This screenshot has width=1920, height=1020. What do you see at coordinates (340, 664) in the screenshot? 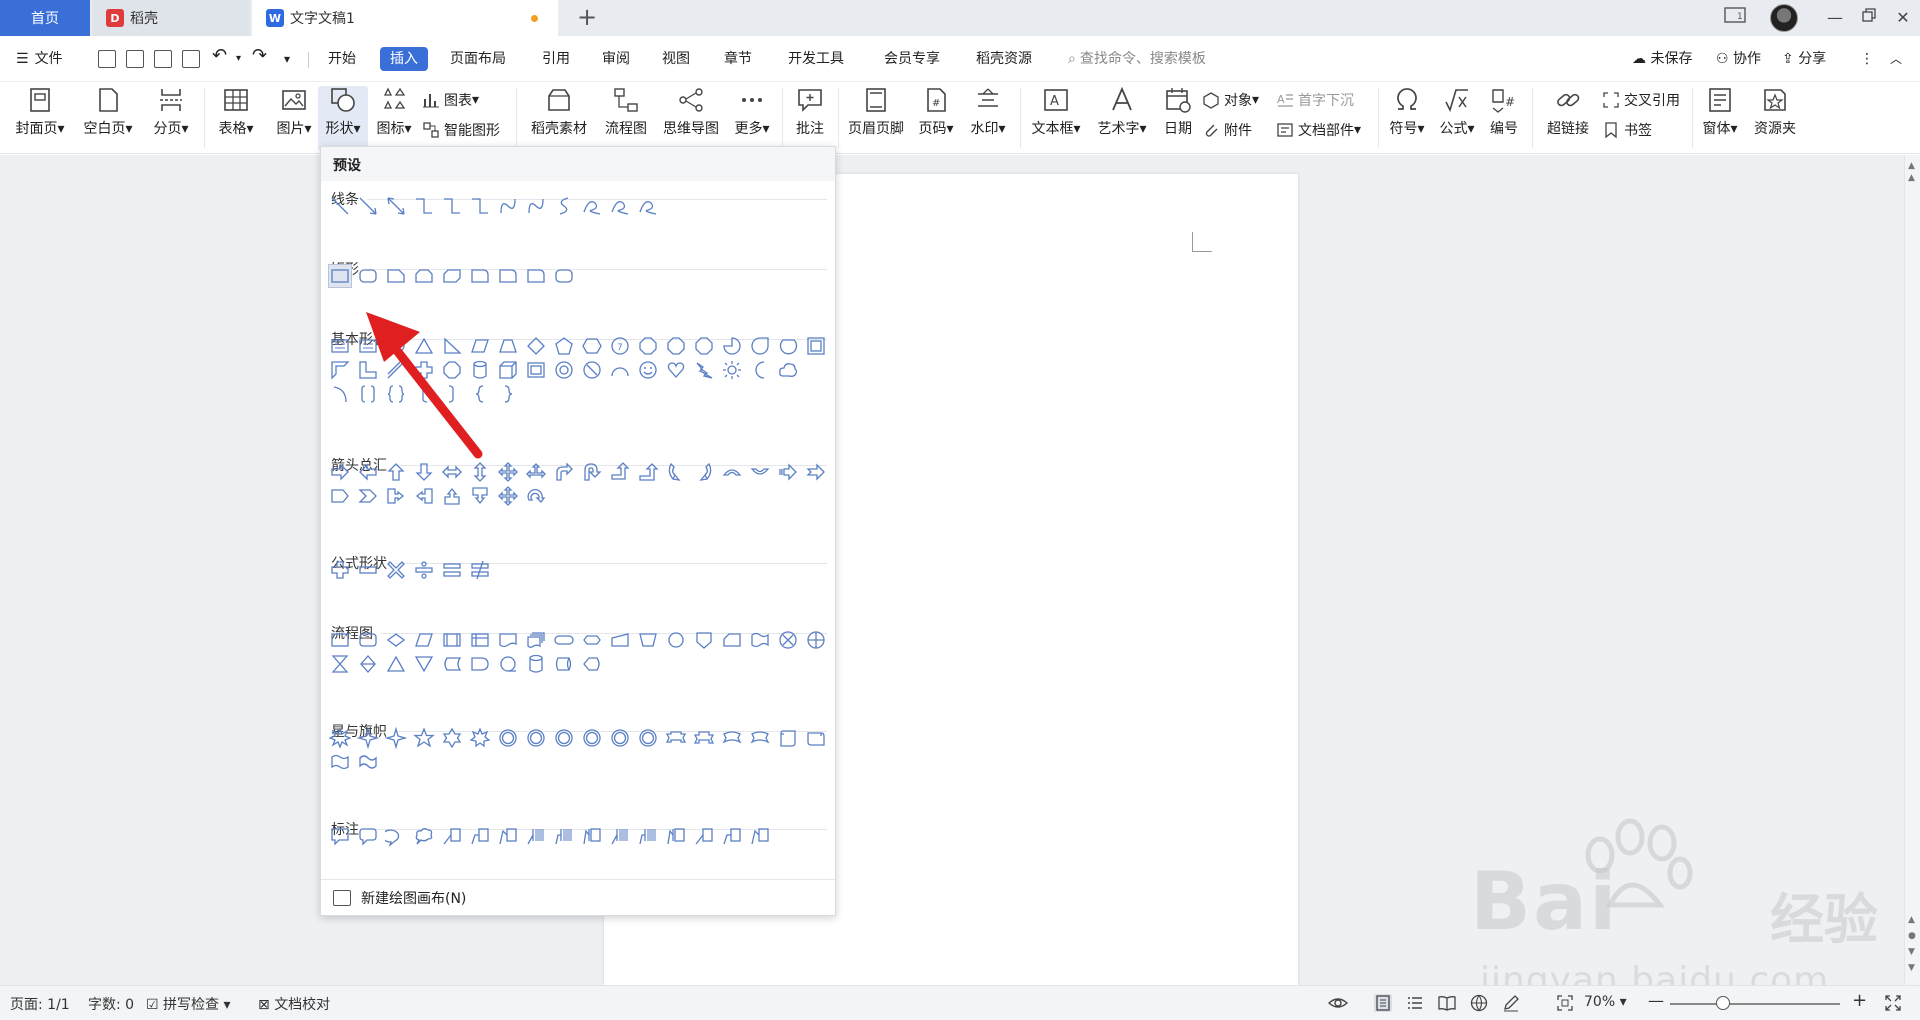
I see `shape-fColl-icon` at bounding box center [340, 664].